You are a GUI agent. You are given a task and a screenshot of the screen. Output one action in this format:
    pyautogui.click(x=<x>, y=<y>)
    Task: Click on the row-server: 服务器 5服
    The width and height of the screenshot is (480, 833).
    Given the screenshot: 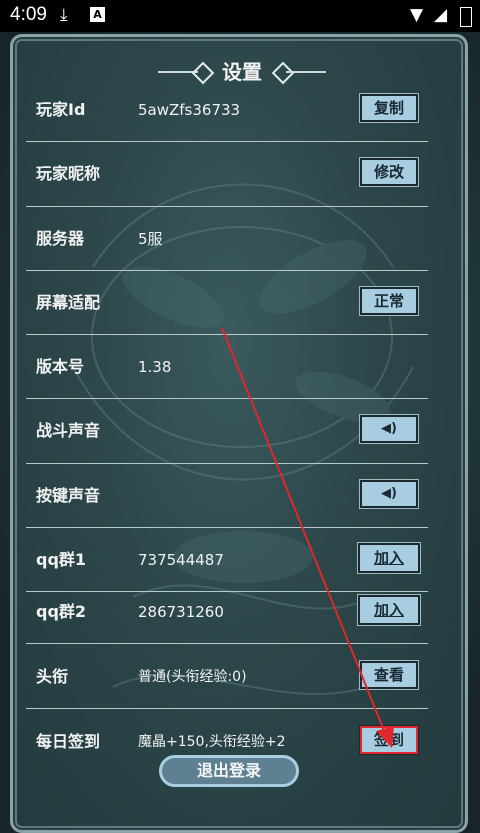 What is the action you would take?
    pyautogui.click(x=226, y=239)
    